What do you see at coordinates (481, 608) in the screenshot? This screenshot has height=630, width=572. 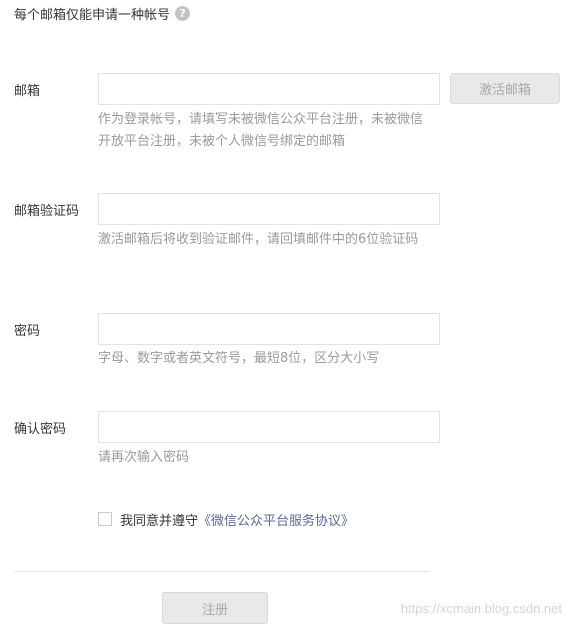 I see `watermark: https://xcmain.blog.csdn.net` at bounding box center [481, 608].